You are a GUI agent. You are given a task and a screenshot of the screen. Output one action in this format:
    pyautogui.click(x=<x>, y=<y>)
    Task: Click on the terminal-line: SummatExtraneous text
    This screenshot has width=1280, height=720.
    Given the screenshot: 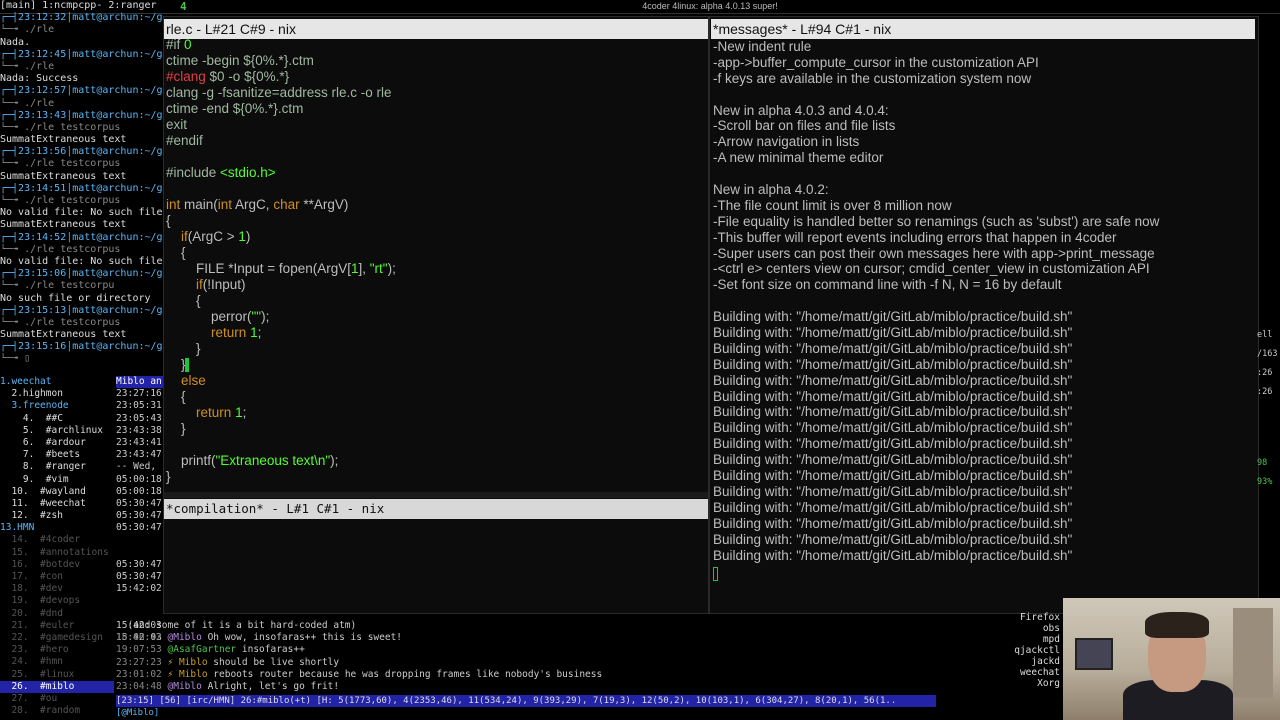 What is the action you would take?
    pyautogui.click(x=63, y=335)
    